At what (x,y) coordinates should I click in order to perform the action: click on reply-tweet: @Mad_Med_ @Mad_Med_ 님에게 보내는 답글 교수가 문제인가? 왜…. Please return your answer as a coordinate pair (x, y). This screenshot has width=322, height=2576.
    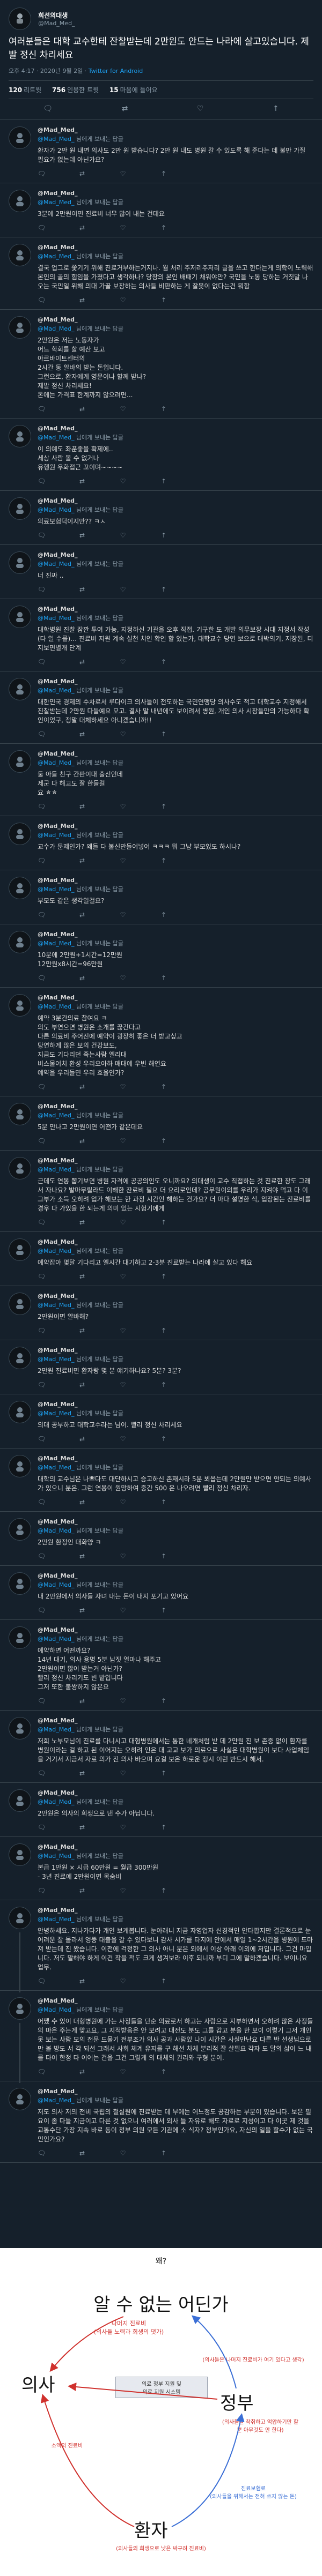
    Looking at the image, I should click on (161, 843).